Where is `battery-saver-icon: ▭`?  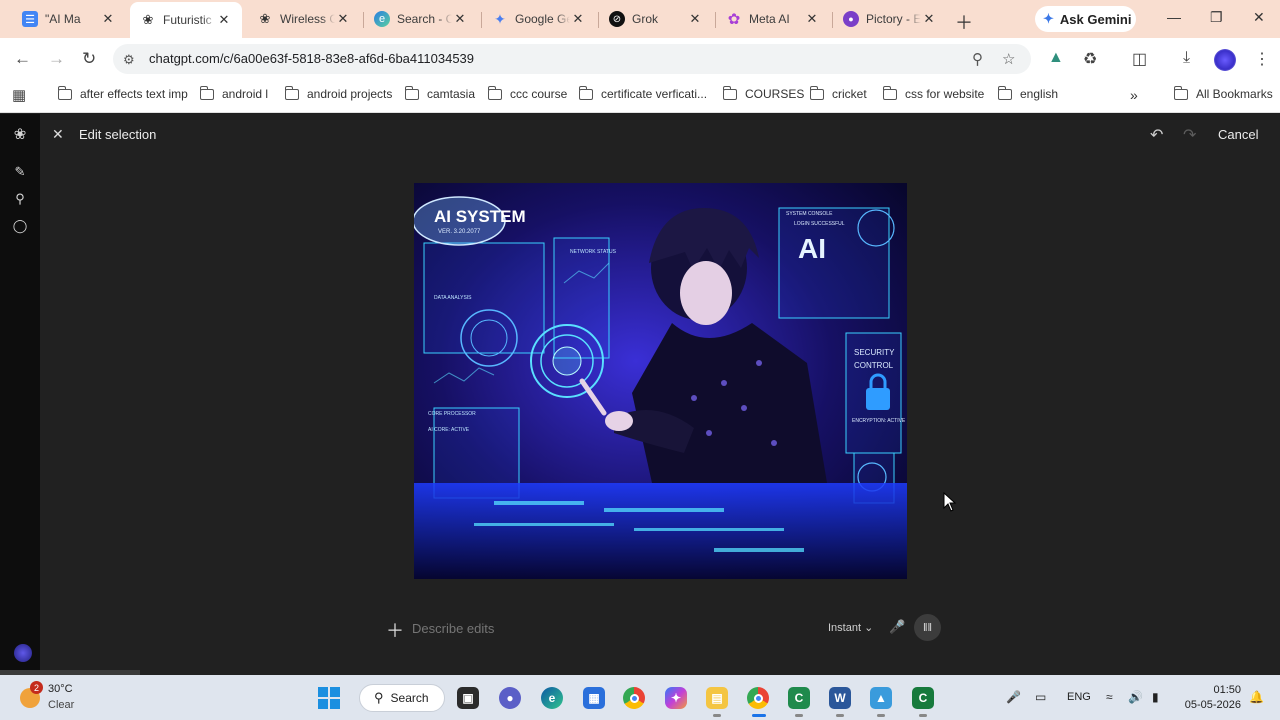
battery-saver-icon: ▭ is located at coordinates (1040, 697).